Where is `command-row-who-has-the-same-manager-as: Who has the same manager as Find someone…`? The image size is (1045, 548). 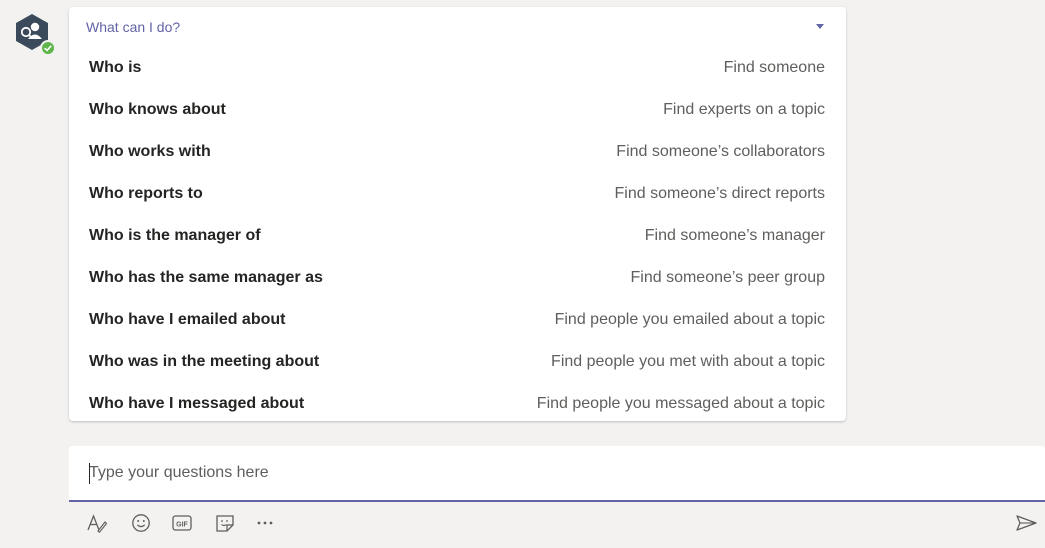 command-row-who-has-the-same-manager-as: Who has the same manager as Find someone… is located at coordinates (457, 278).